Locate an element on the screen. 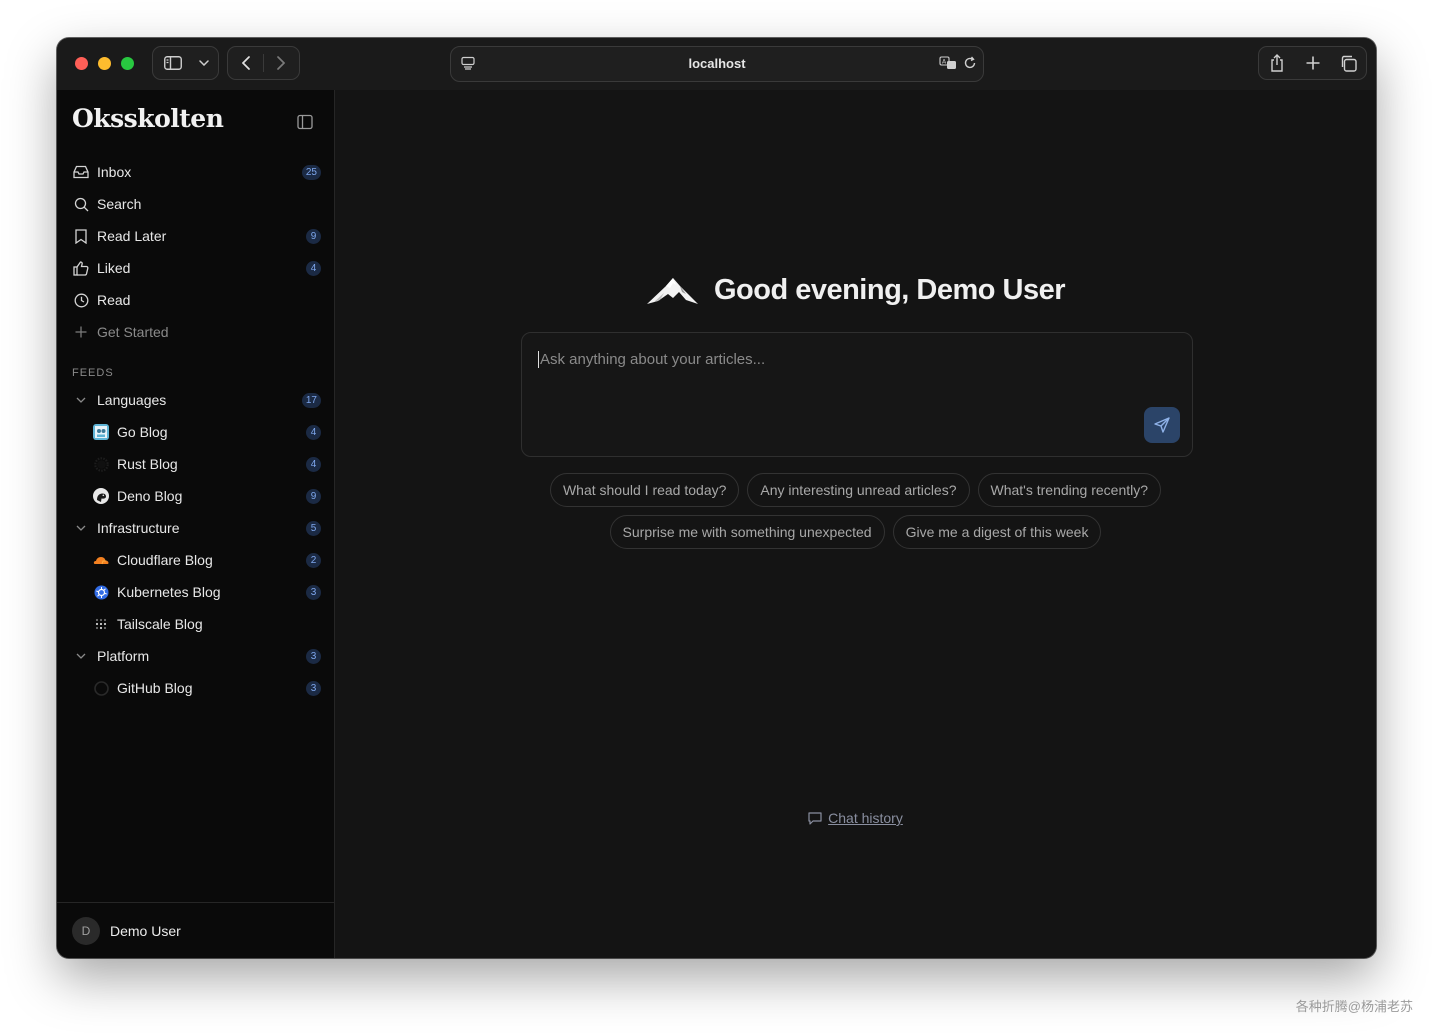 This screenshot has width=1433, height=1033. chat-composer is located at coordinates (857, 394).